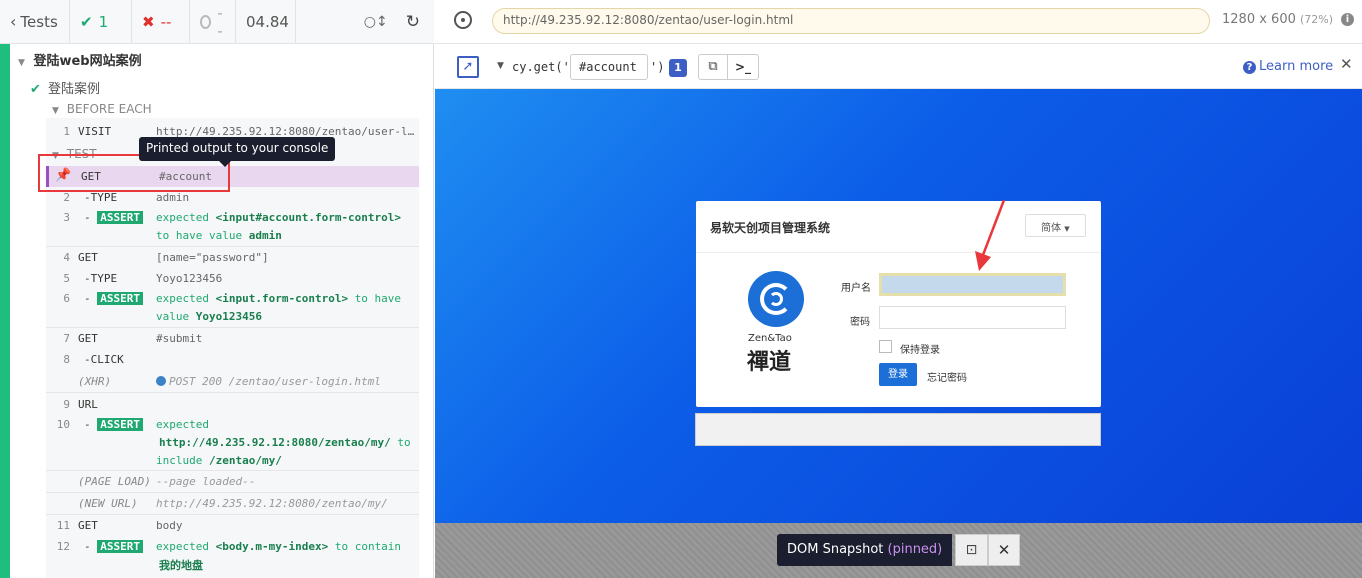 Image resolution: width=1362 pixels, height=578 pixels. Describe the element at coordinates (232, 526) in the screenshot. I see `command-row: 11 GET body` at that location.